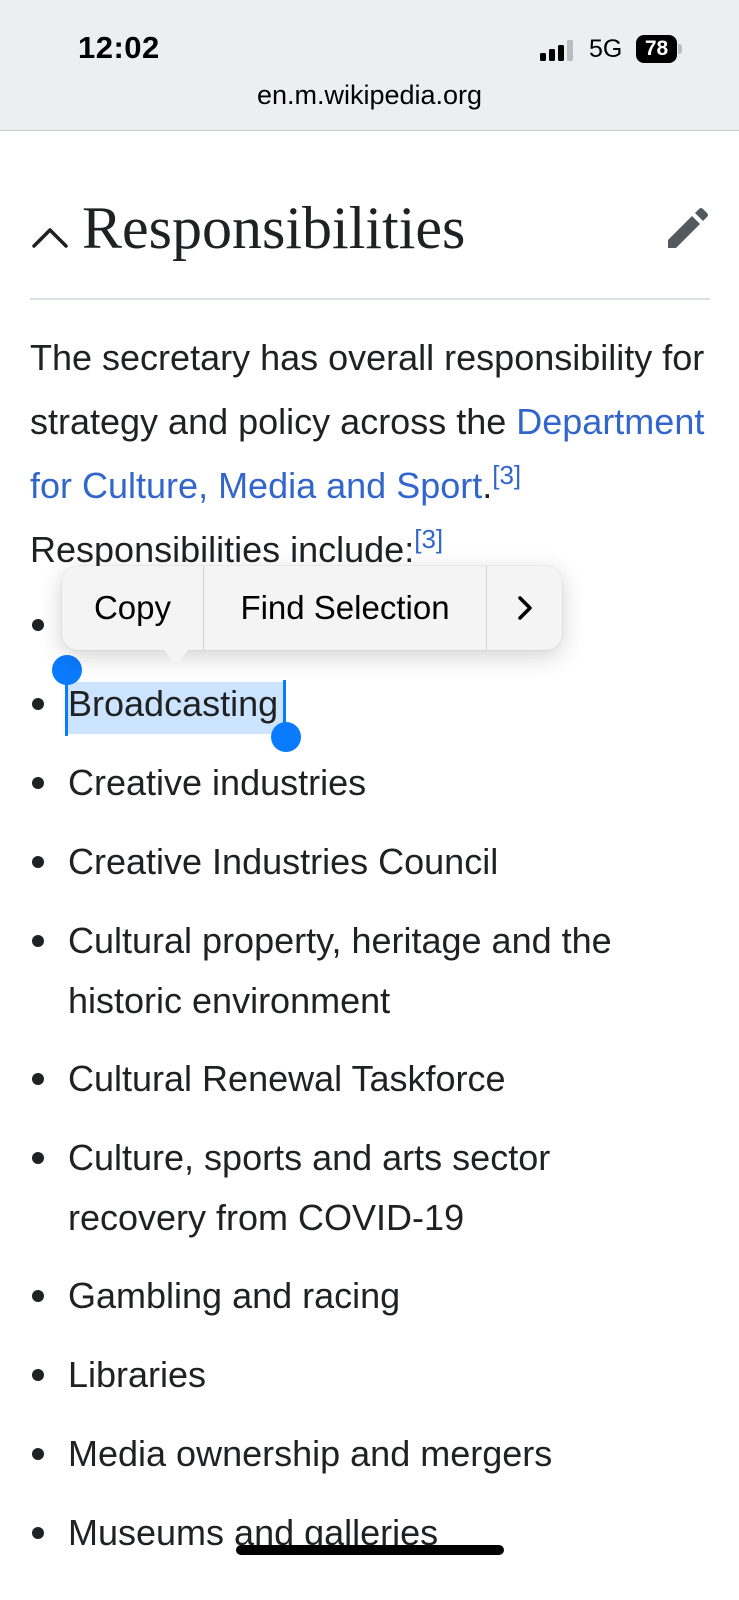 This screenshot has height=1600, width=739. I want to click on section-header: Responsibilities, so click(370, 245).